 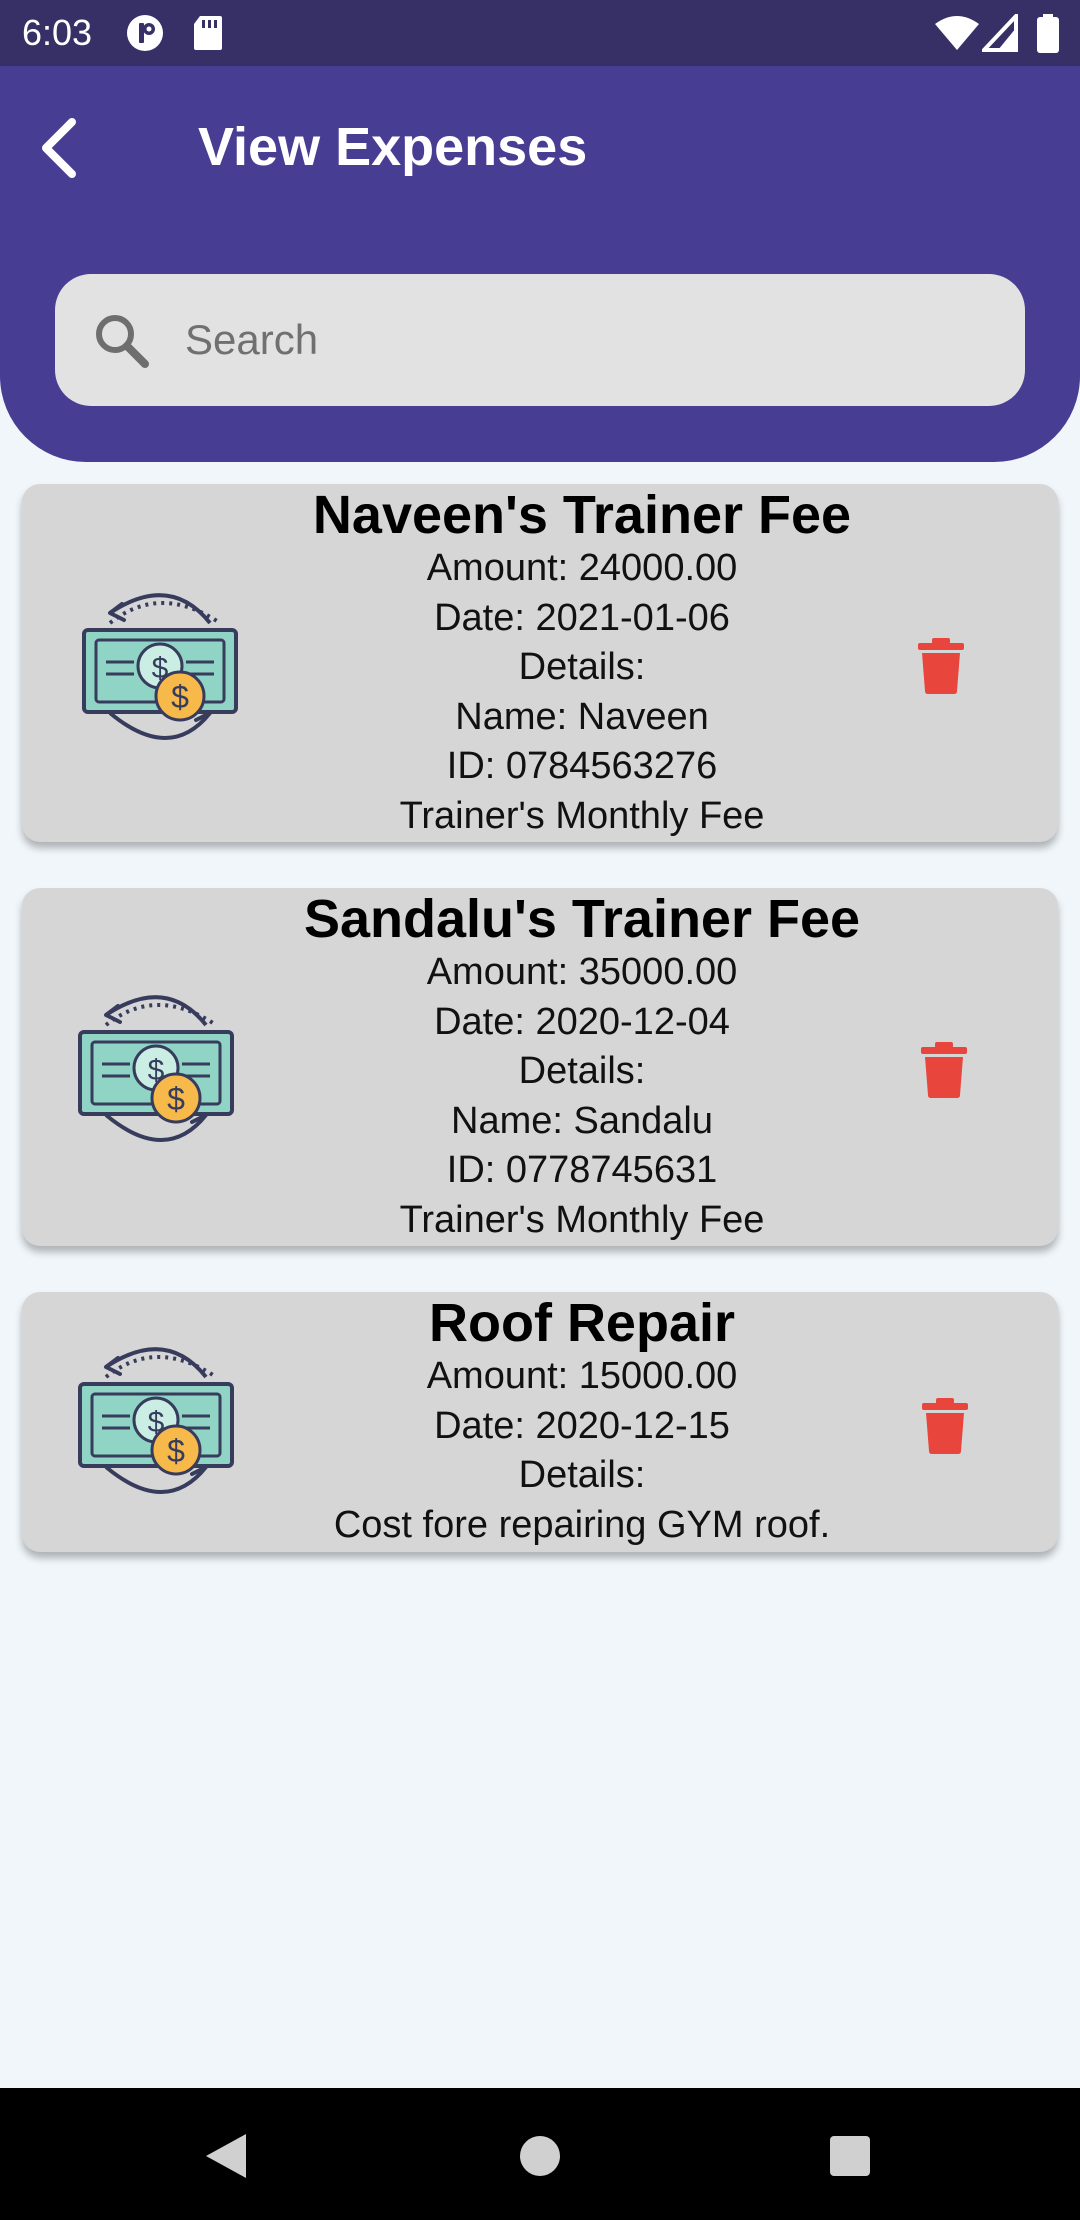 I want to click on expense-detail-line: Name: Sandalu, so click(x=582, y=1120).